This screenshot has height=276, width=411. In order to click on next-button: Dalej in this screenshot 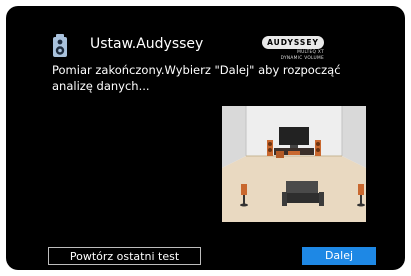, I will do `click(339, 256)`.